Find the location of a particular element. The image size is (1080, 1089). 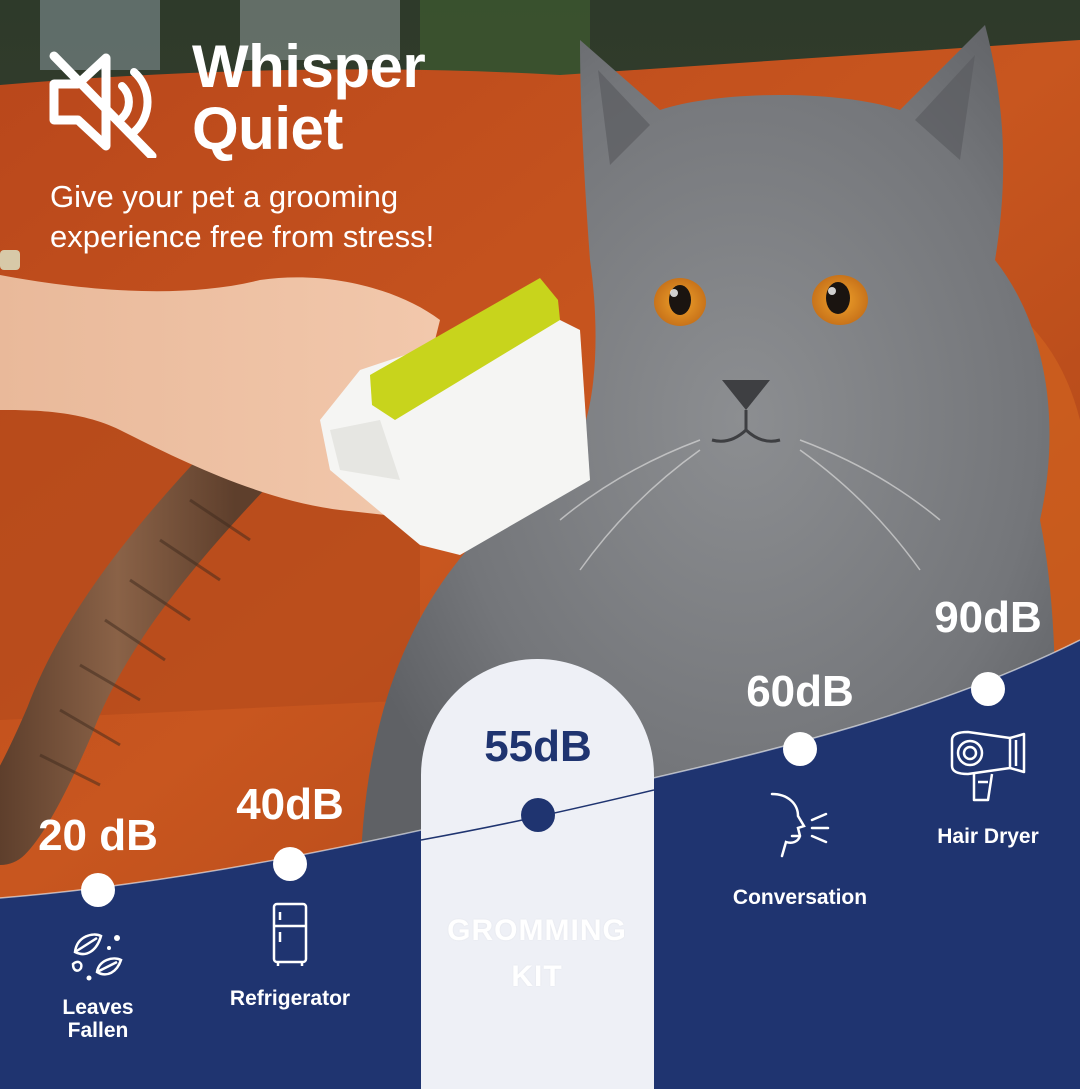

noise-dot-refrigerator is located at coordinates (290, 864).